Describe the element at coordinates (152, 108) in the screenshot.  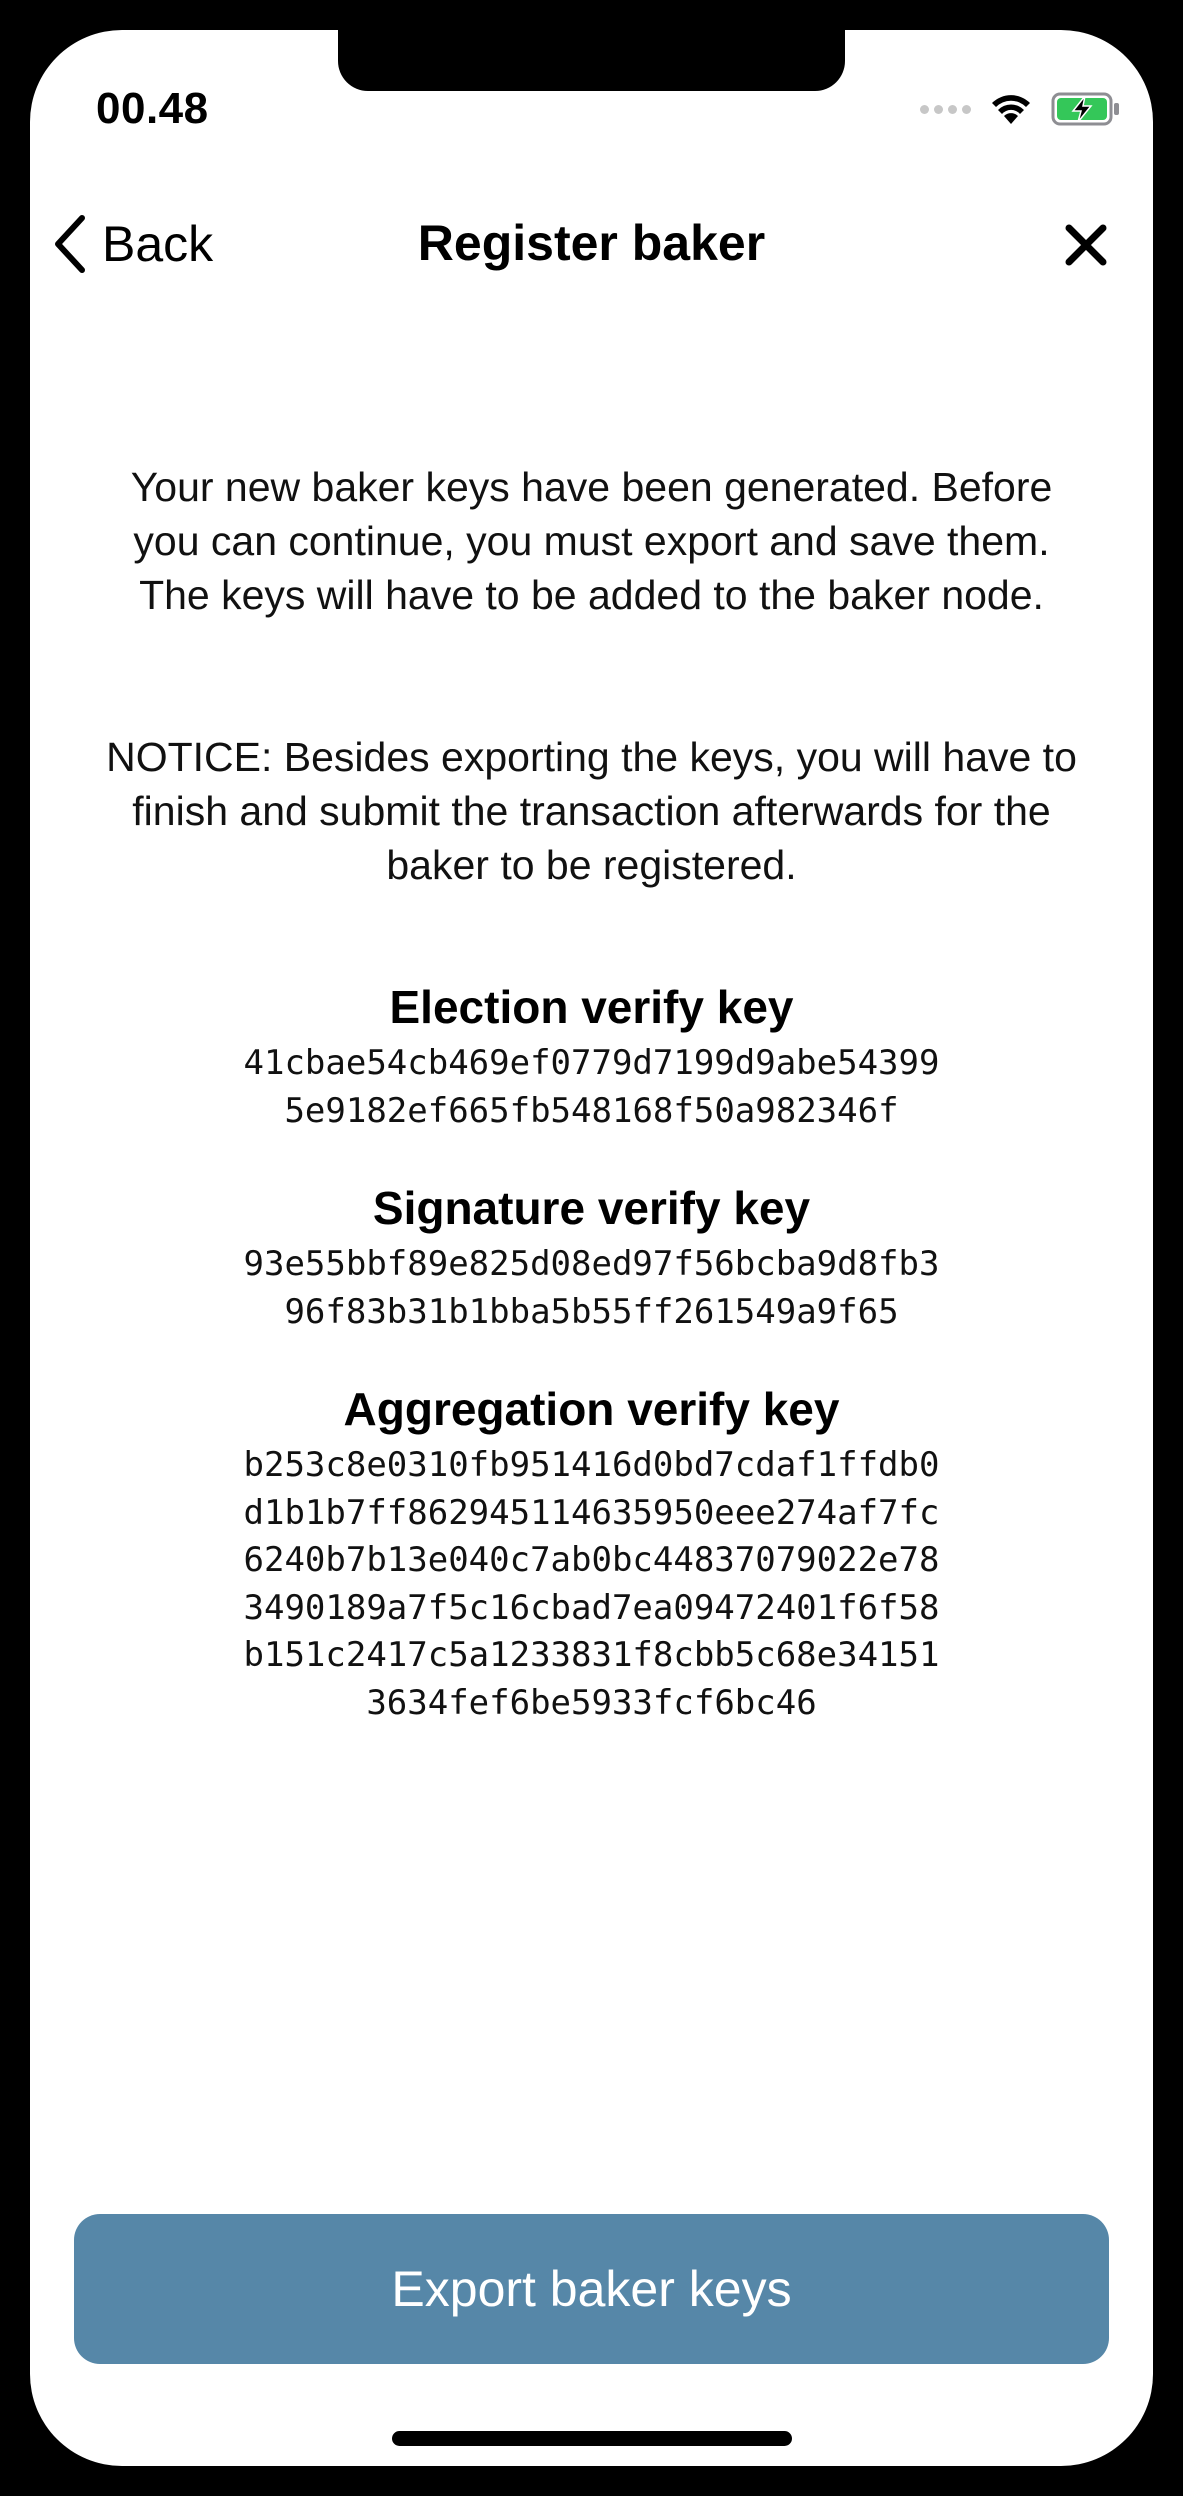
I see `status-time: 00.48` at that location.